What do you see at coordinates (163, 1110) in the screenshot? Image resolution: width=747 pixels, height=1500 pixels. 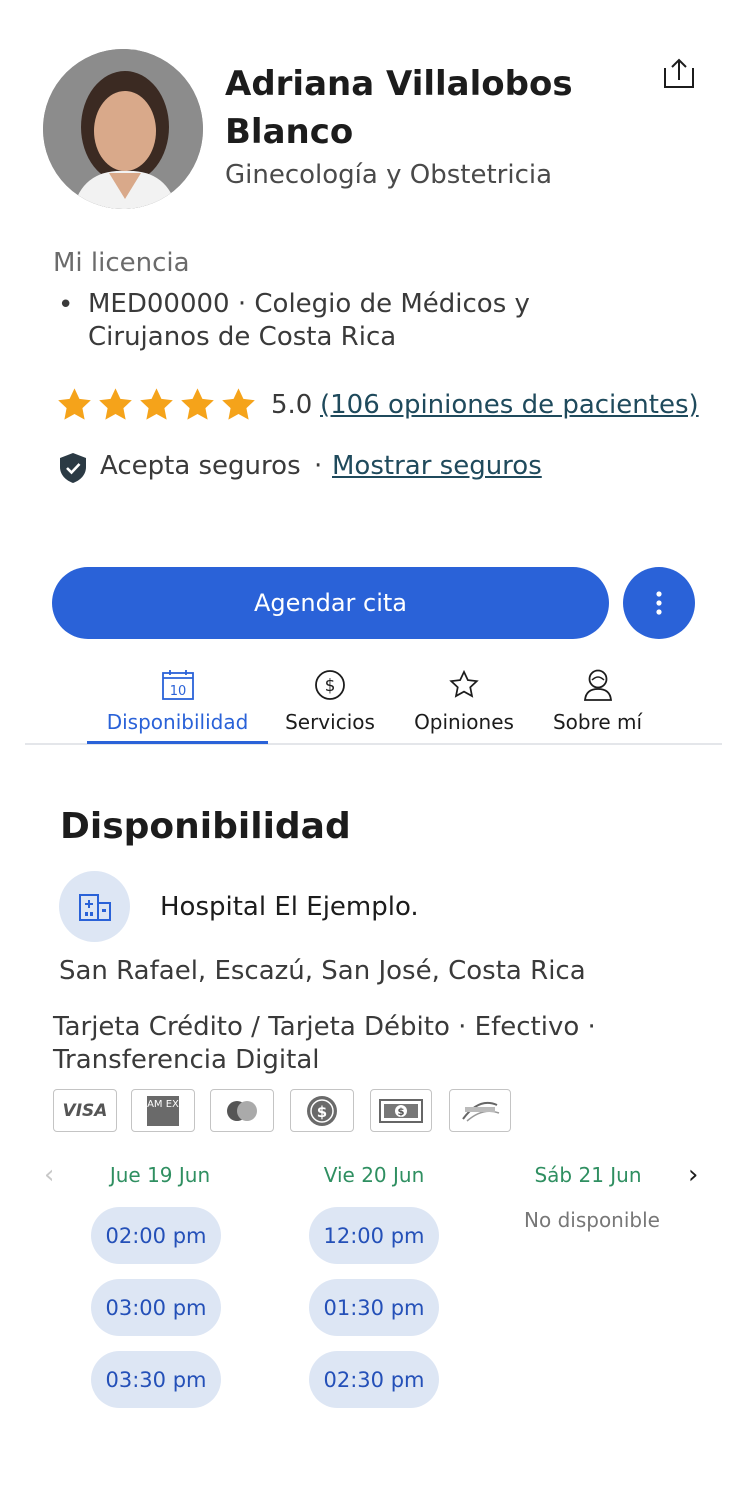 I see `amex-icon: AM EX` at bounding box center [163, 1110].